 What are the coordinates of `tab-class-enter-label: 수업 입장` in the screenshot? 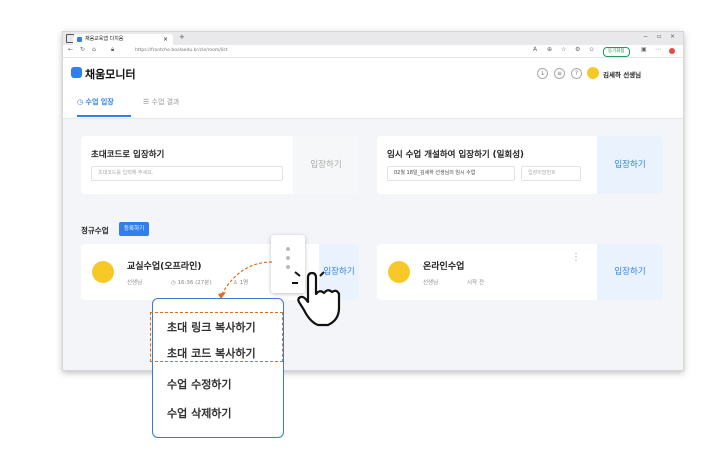 It's located at (99, 102).